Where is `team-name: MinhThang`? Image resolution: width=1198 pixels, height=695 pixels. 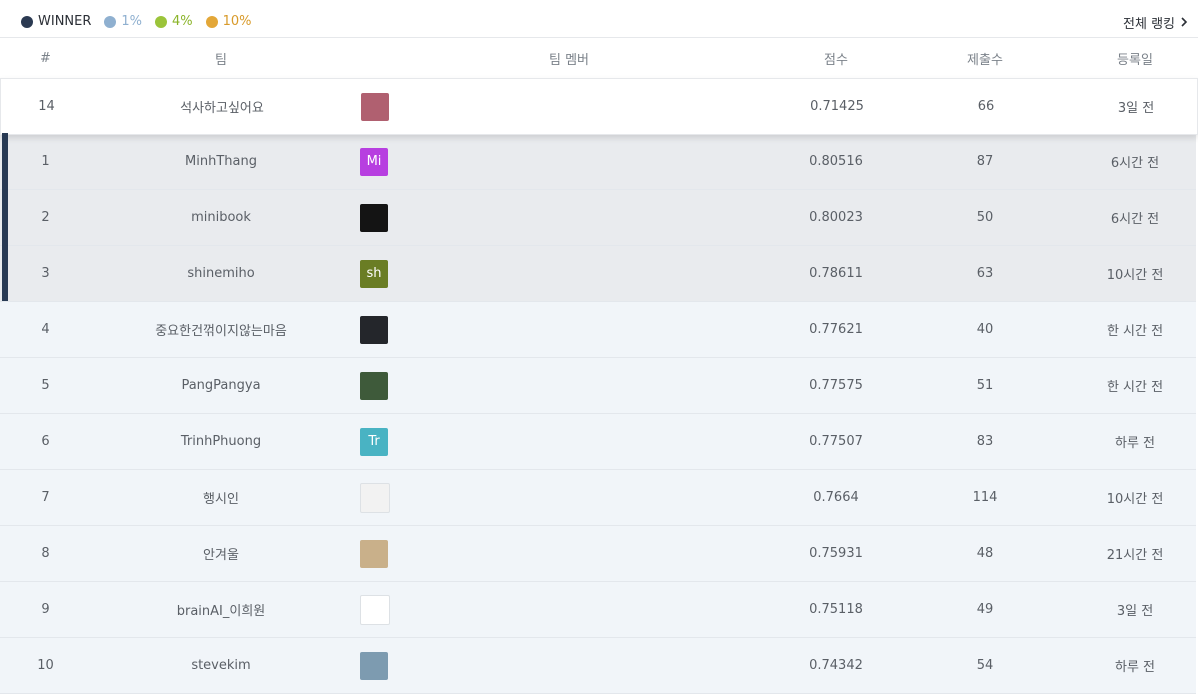 team-name: MinhThang is located at coordinates (221, 161).